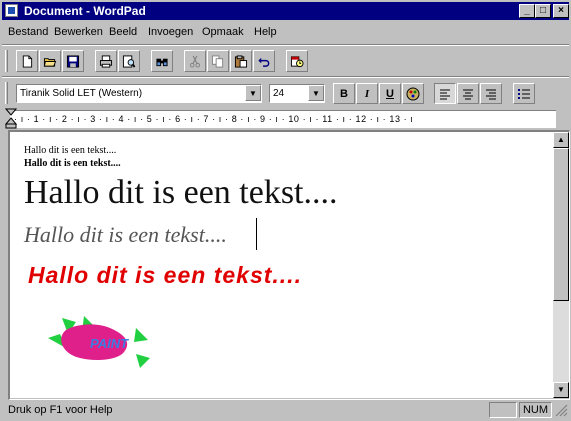 Image resolution: width=571 pixels, height=421 pixels. I want to click on open-button, so click(50, 61).